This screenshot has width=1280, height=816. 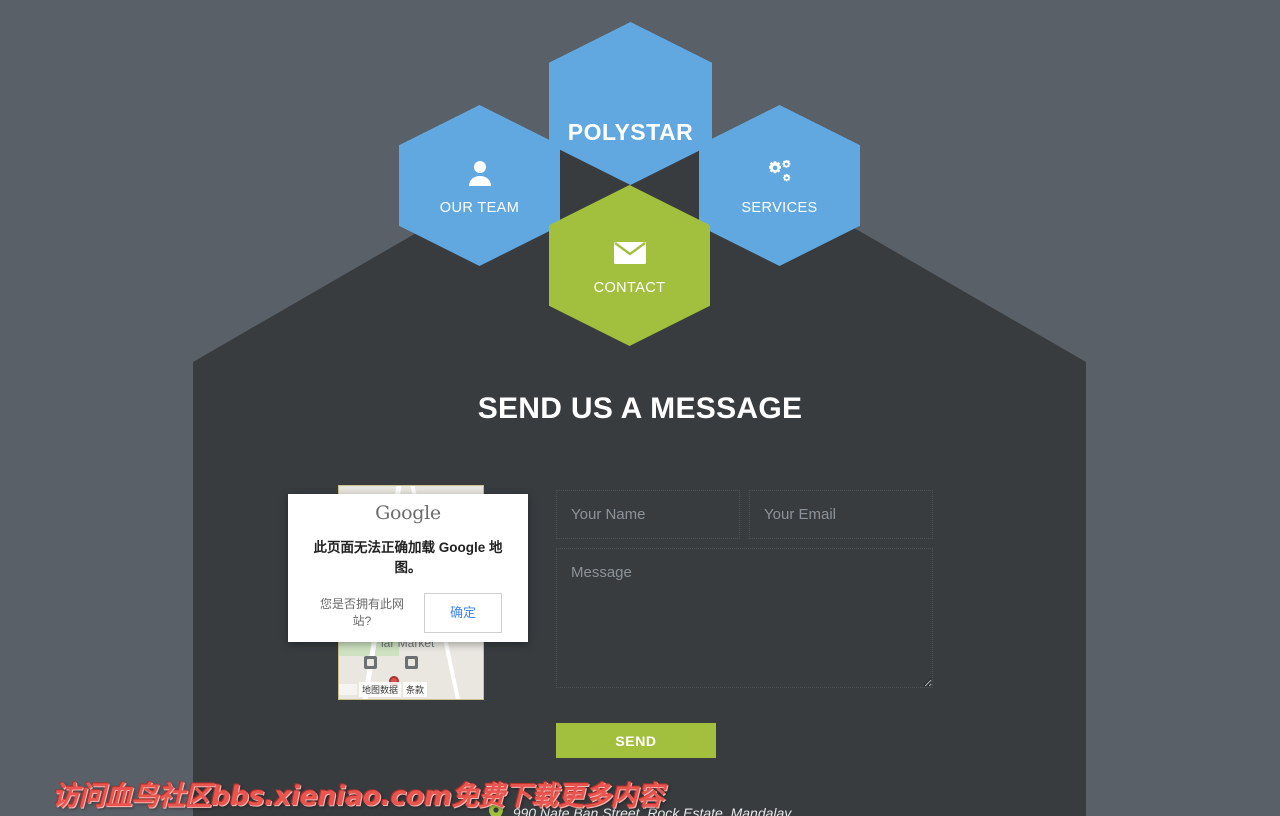 What do you see at coordinates (629, 287) in the screenshot?
I see `hex-label-contact: CONTACT` at bounding box center [629, 287].